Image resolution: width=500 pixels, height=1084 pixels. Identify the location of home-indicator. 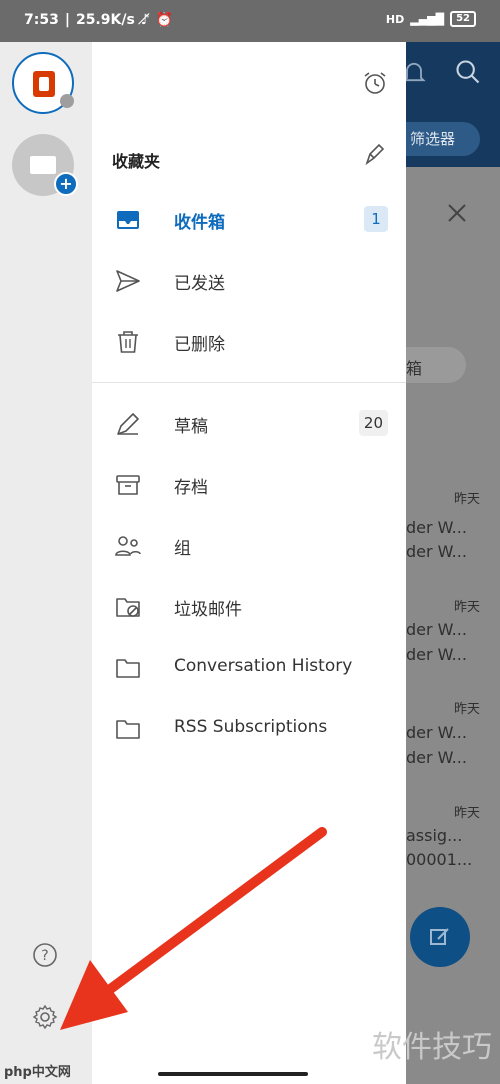
(233, 1074).